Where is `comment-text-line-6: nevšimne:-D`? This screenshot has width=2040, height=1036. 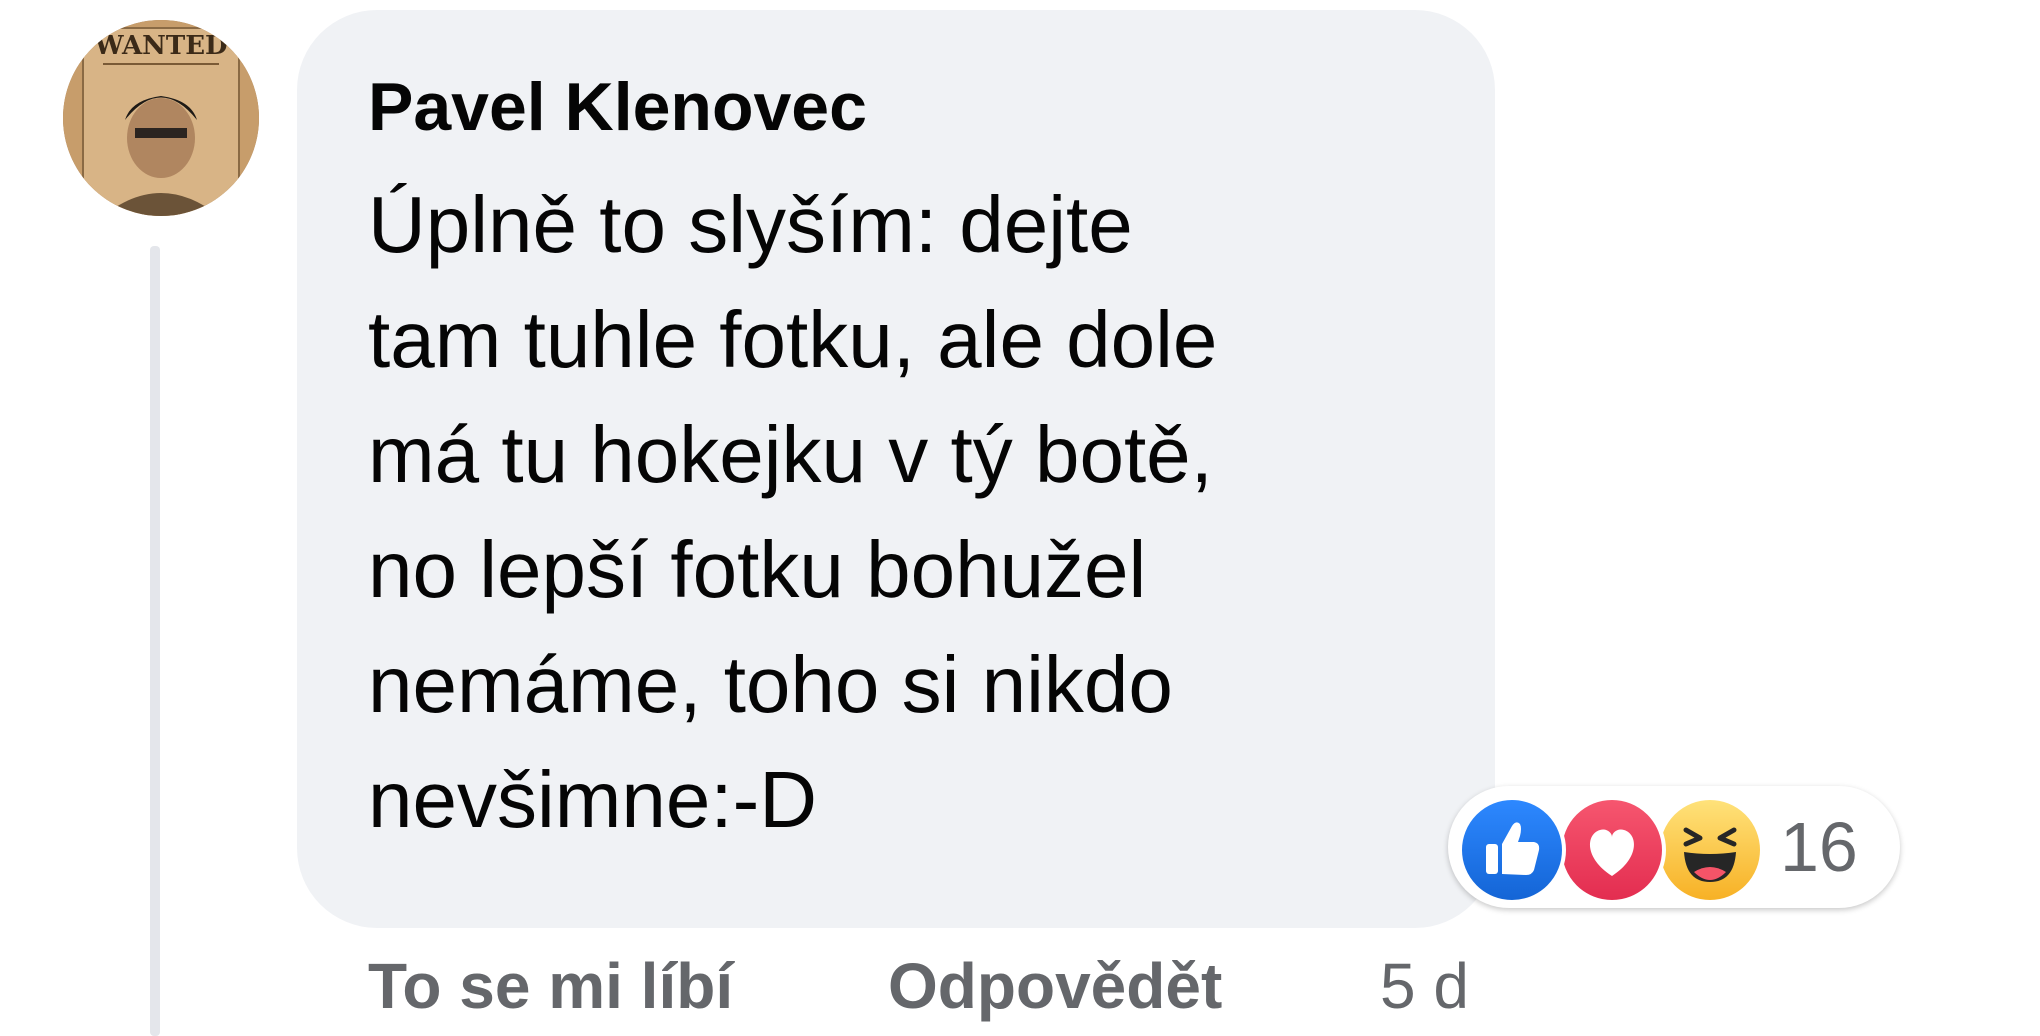
comment-text-line-6: nevšimne:-D is located at coordinates (593, 799).